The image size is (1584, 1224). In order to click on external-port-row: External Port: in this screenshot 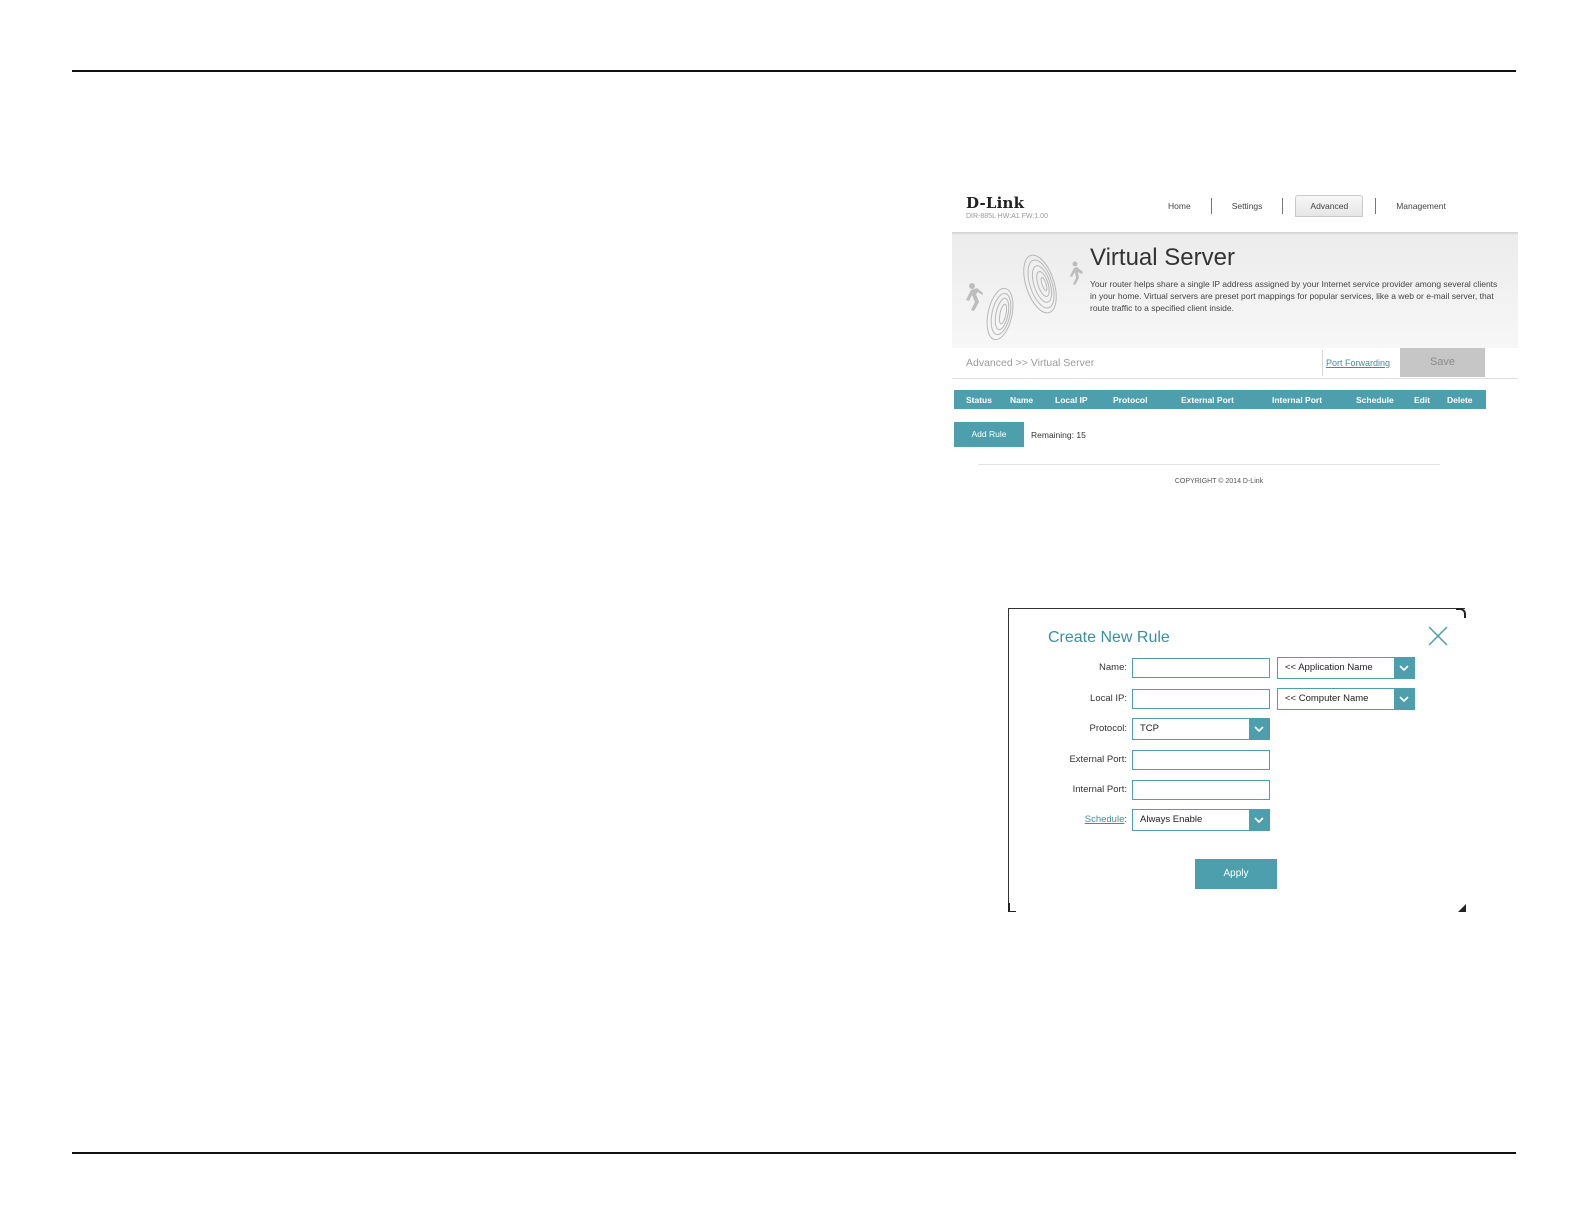, I will do `click(1237, 760)`.